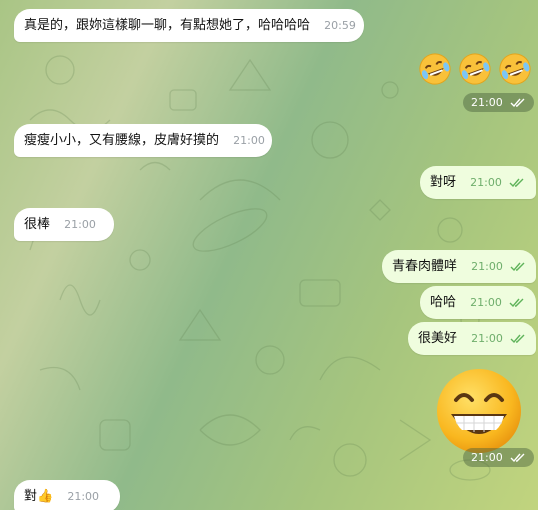  Describe the element at coordinates (37, 224) in the screenshot. I see `message-text: 很棒` at that location.